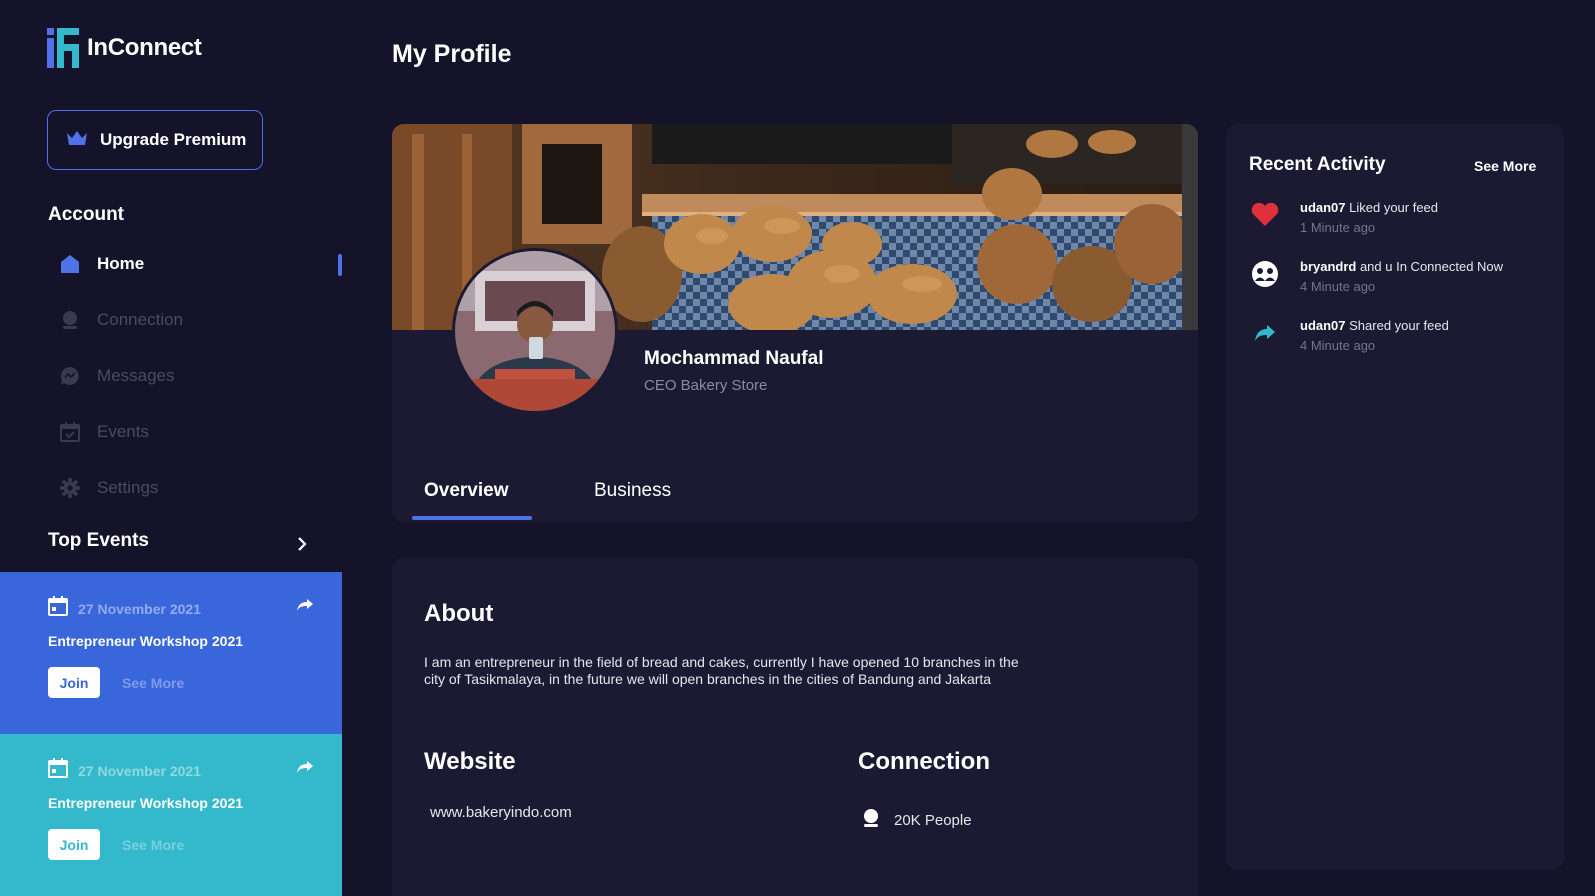 The width and height of the screenshot is (1595, 896). I want to click on sidebar-item-events: Events, so click(201, 432).